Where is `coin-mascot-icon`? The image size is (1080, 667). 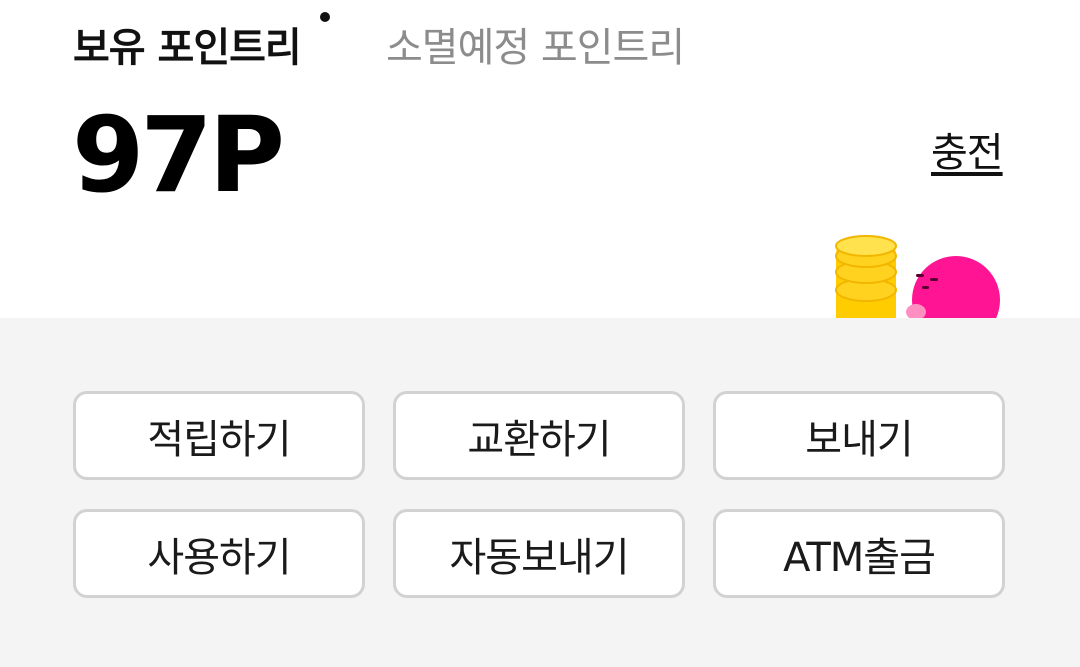 coin-mascot-icon is located at coordinates (920, 273).